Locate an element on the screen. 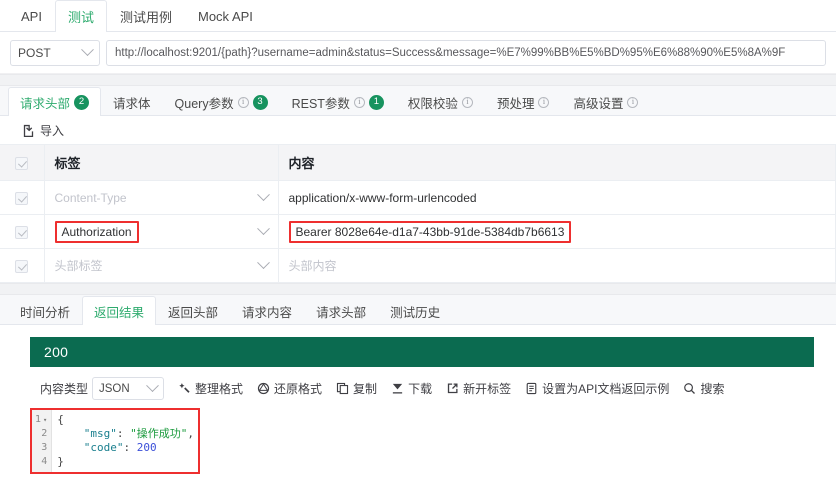 The image size is (836, 500). code-content: { "msg": "操作成功", "code": 200} is located at coordinates (125, 441).